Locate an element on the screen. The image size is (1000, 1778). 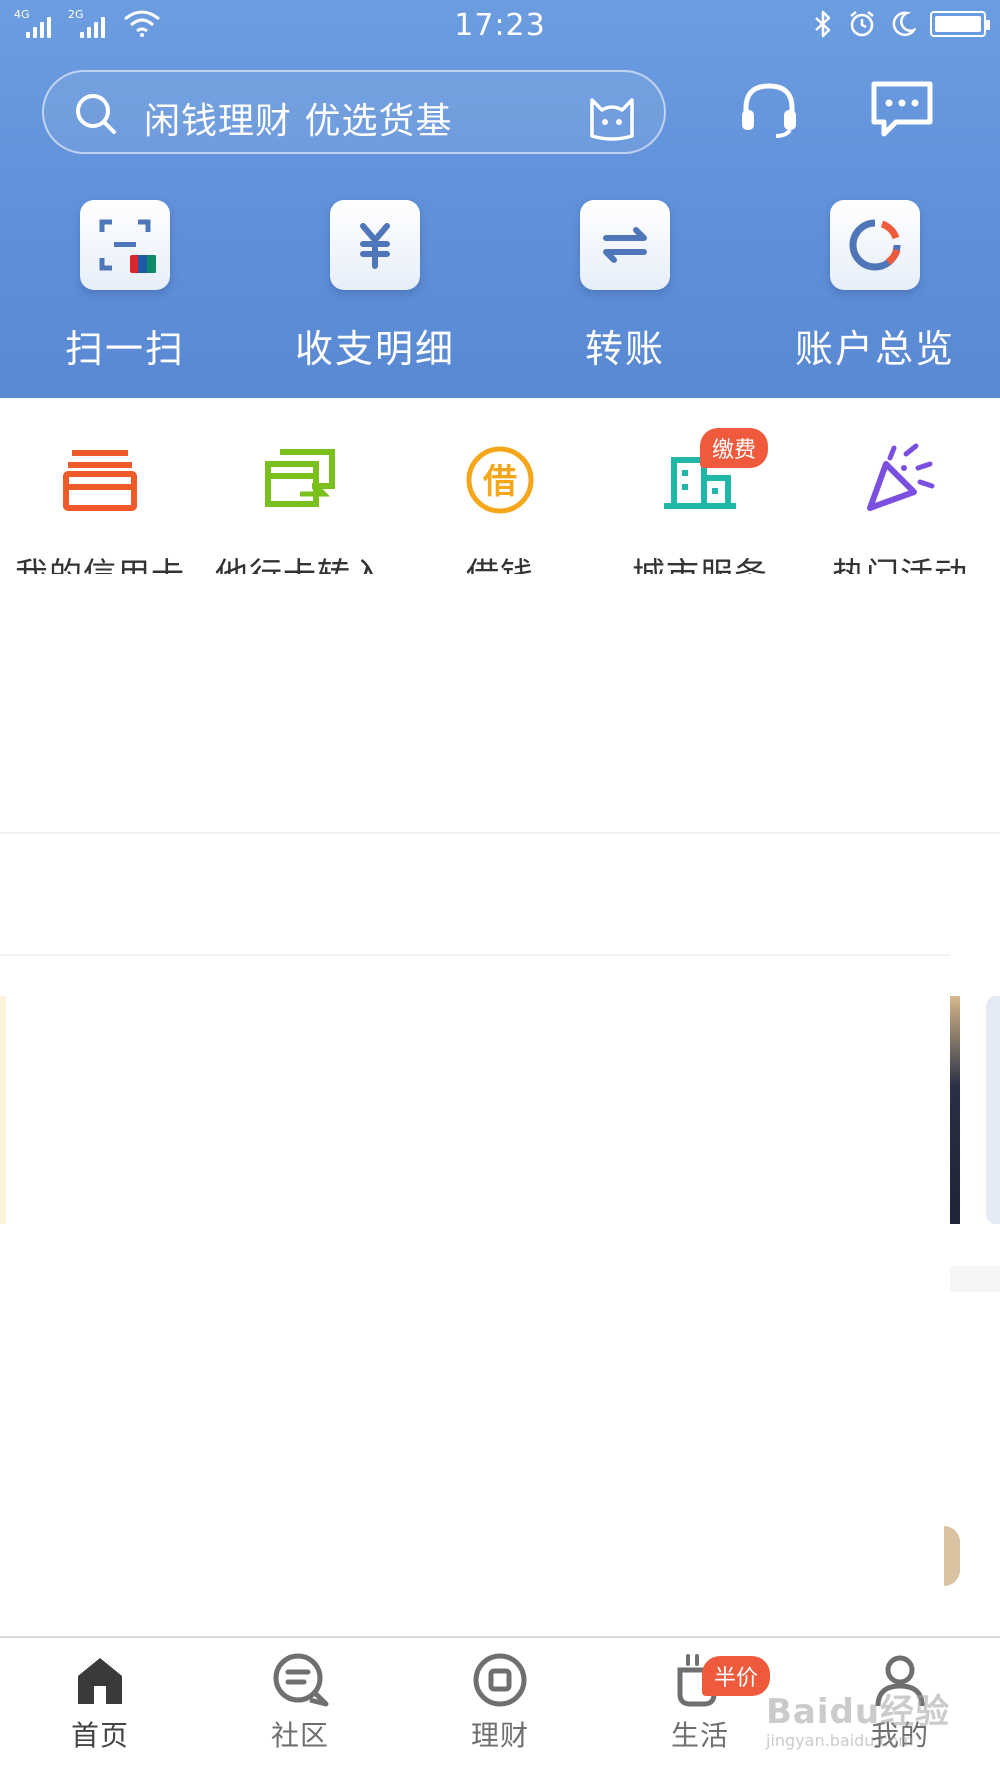
nav-label-home: 首页 is located at coordinates (99, 1735).